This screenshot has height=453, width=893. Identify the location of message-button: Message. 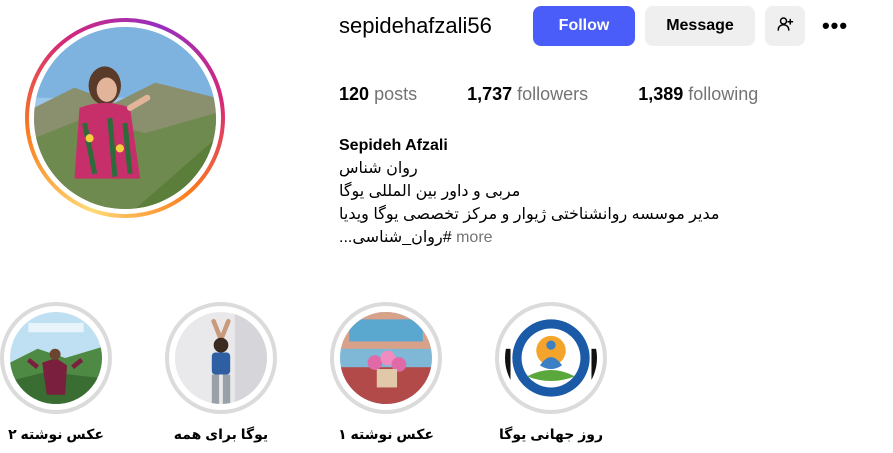
(700, 26).